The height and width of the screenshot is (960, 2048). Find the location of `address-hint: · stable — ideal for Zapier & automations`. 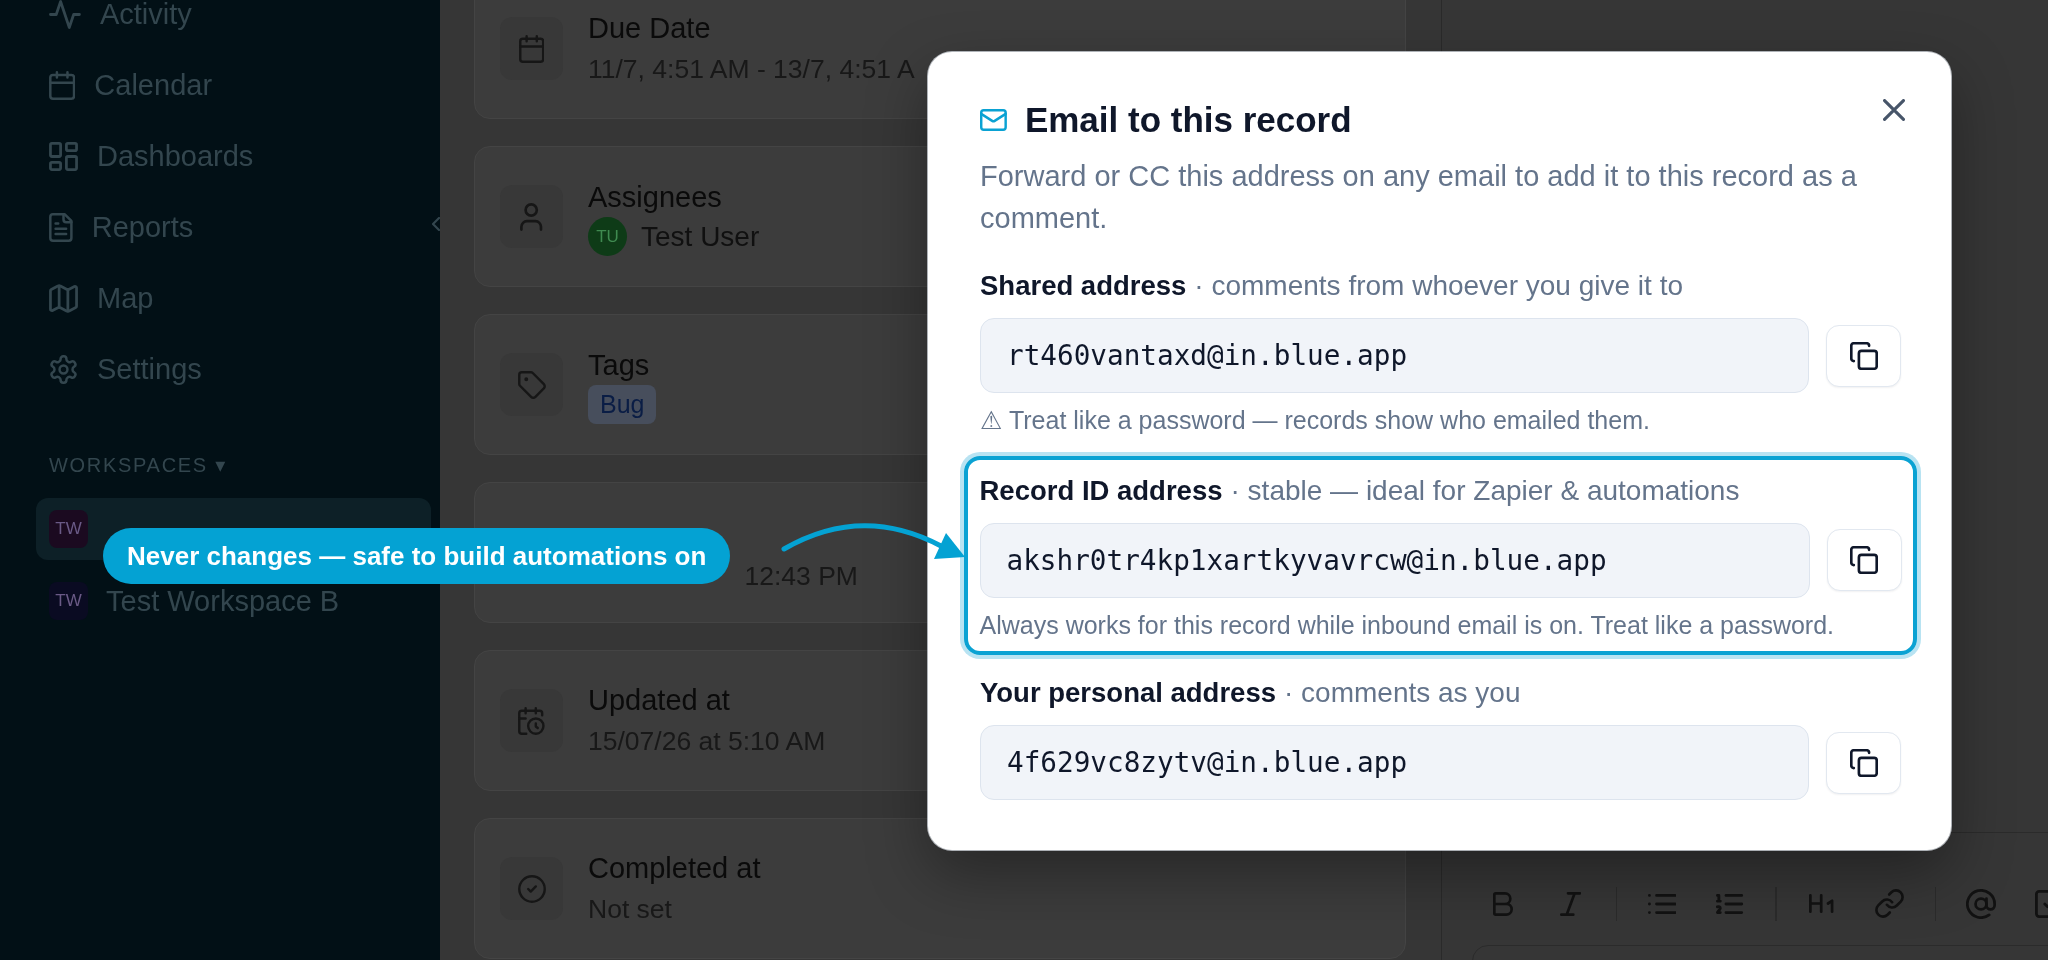

address-hint: · stable — ideal for Zapier & automations is located at coordinates (1485, 490).